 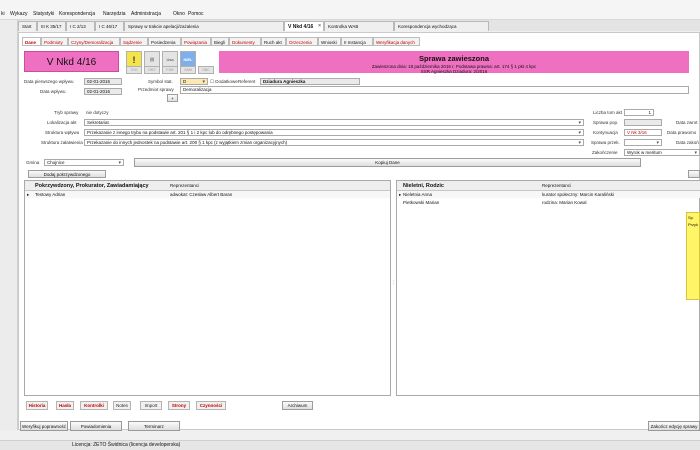 What do you see at coordinates (302, 41) in the screenshot?
I see `subtab-orzeczenia: Orzeczenia` at bounding box center [302, 41].